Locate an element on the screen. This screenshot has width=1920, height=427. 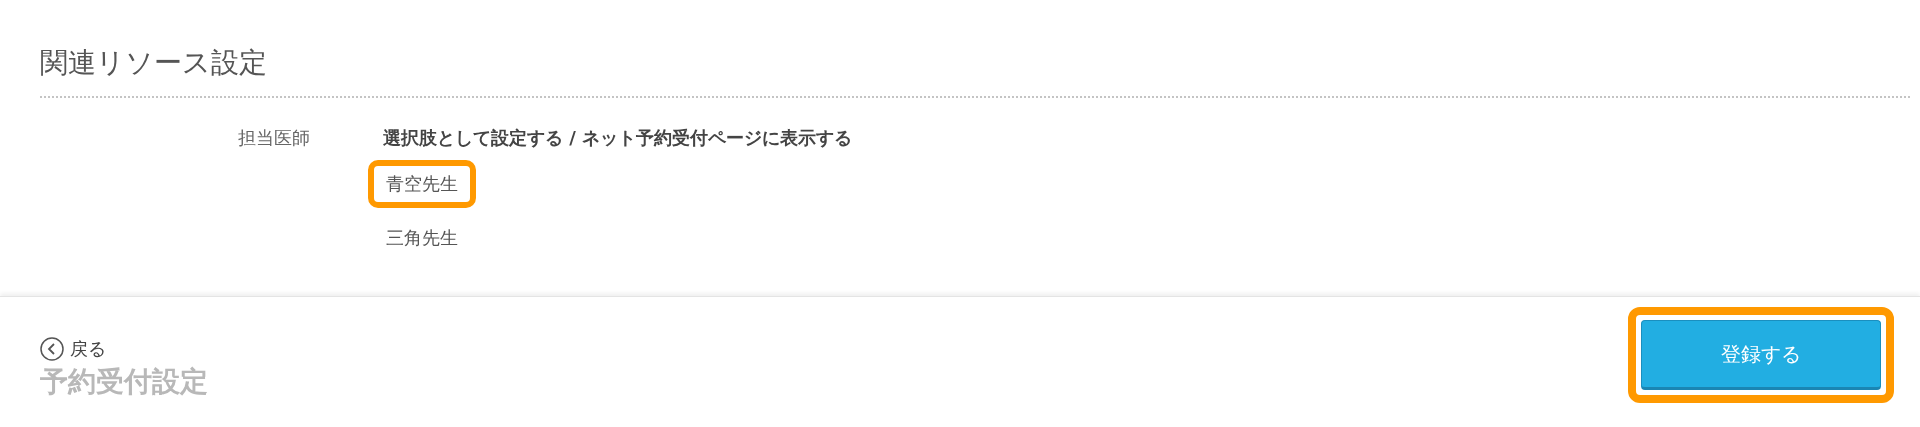
back-link: 戻る is located at coordinates (124, 349).